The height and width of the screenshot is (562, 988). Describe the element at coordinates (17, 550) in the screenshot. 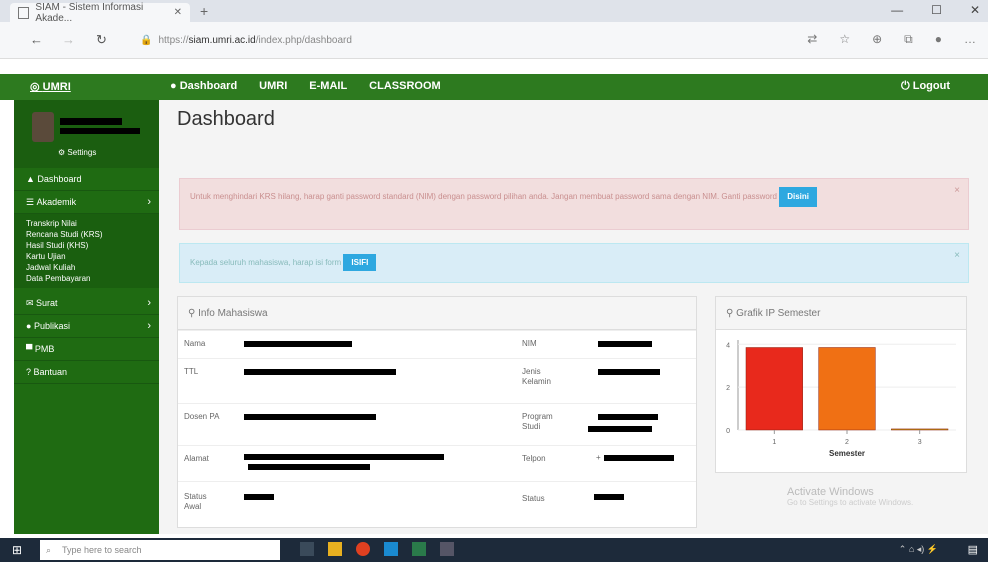

I see `windows-start-icon: ⊞` at that location.